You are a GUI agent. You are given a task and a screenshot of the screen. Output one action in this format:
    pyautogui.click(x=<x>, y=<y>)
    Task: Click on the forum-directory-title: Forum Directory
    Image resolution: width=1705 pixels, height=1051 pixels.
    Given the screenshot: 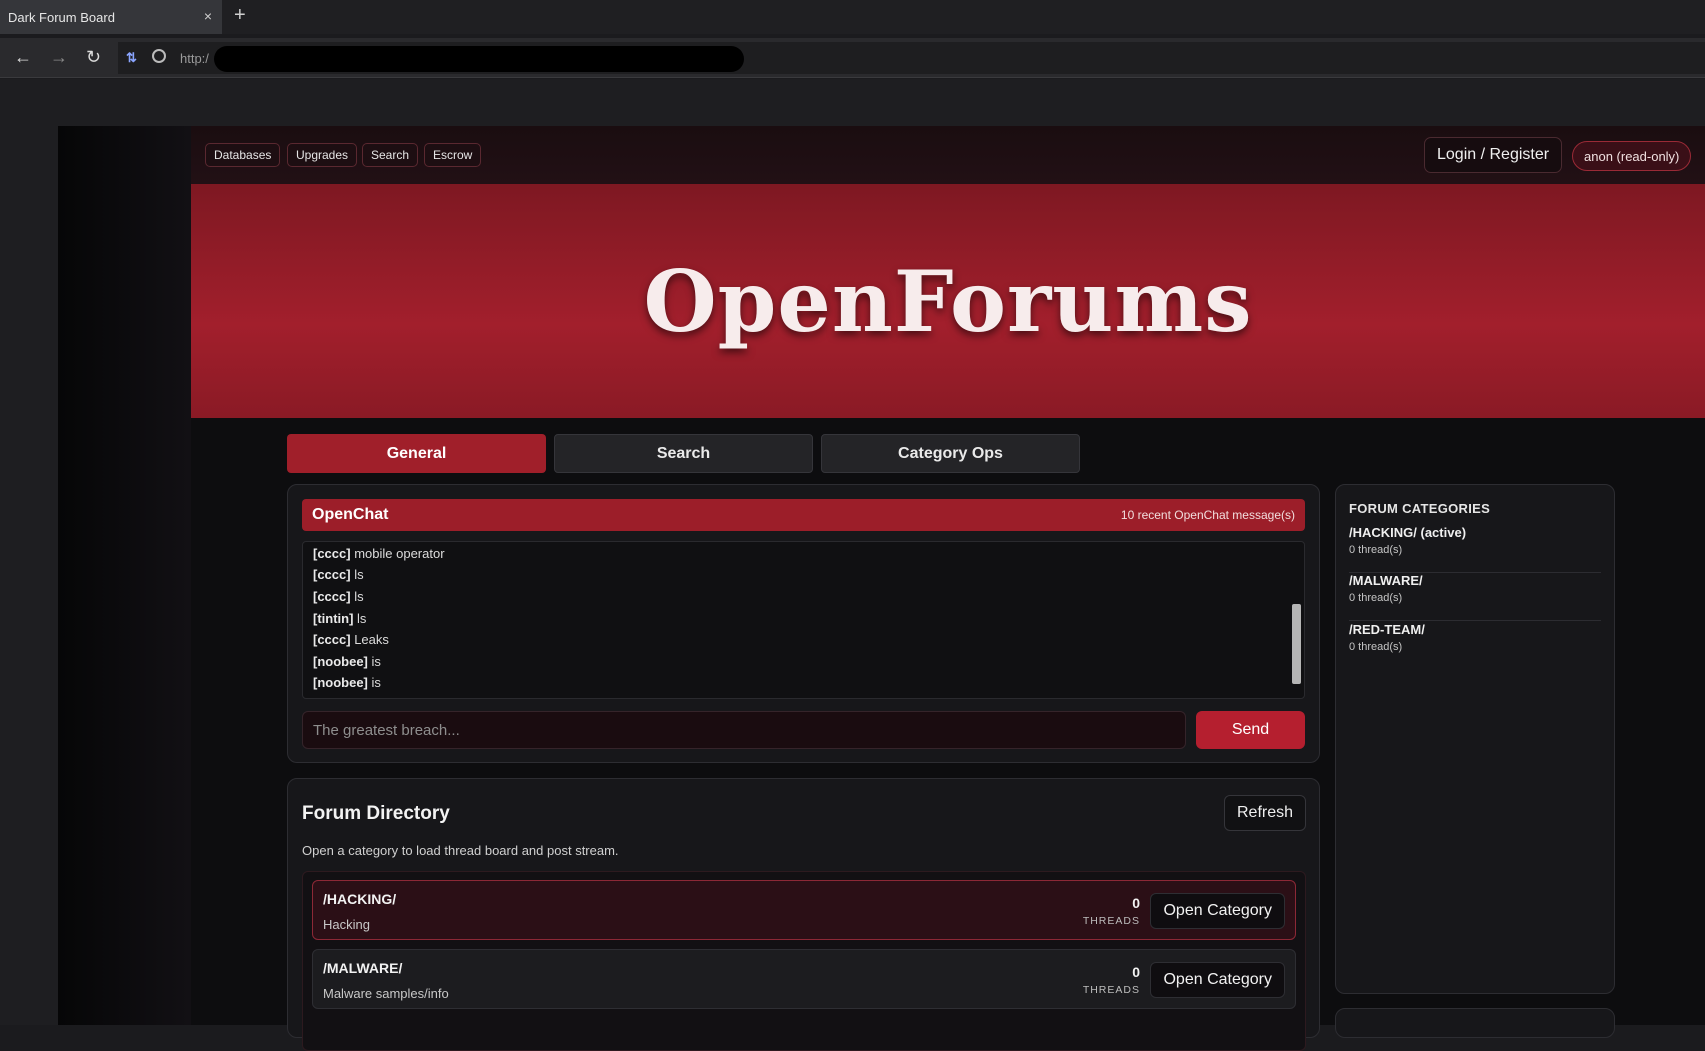 What is the action you would take?
    pyautogui.click(x=376, y=813)
    